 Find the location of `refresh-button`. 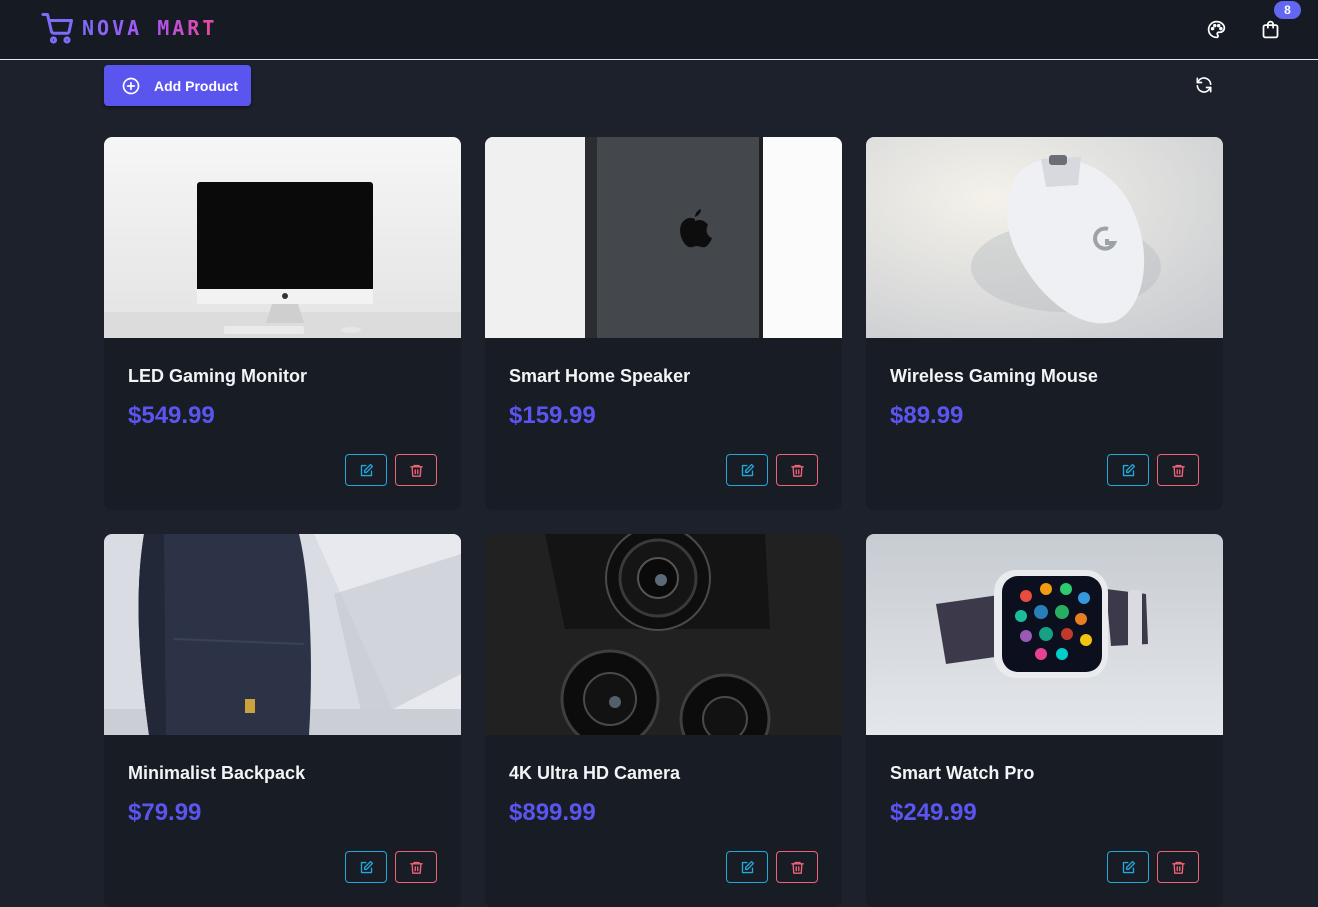

refresh-button is located at coordinates (1204, 85).